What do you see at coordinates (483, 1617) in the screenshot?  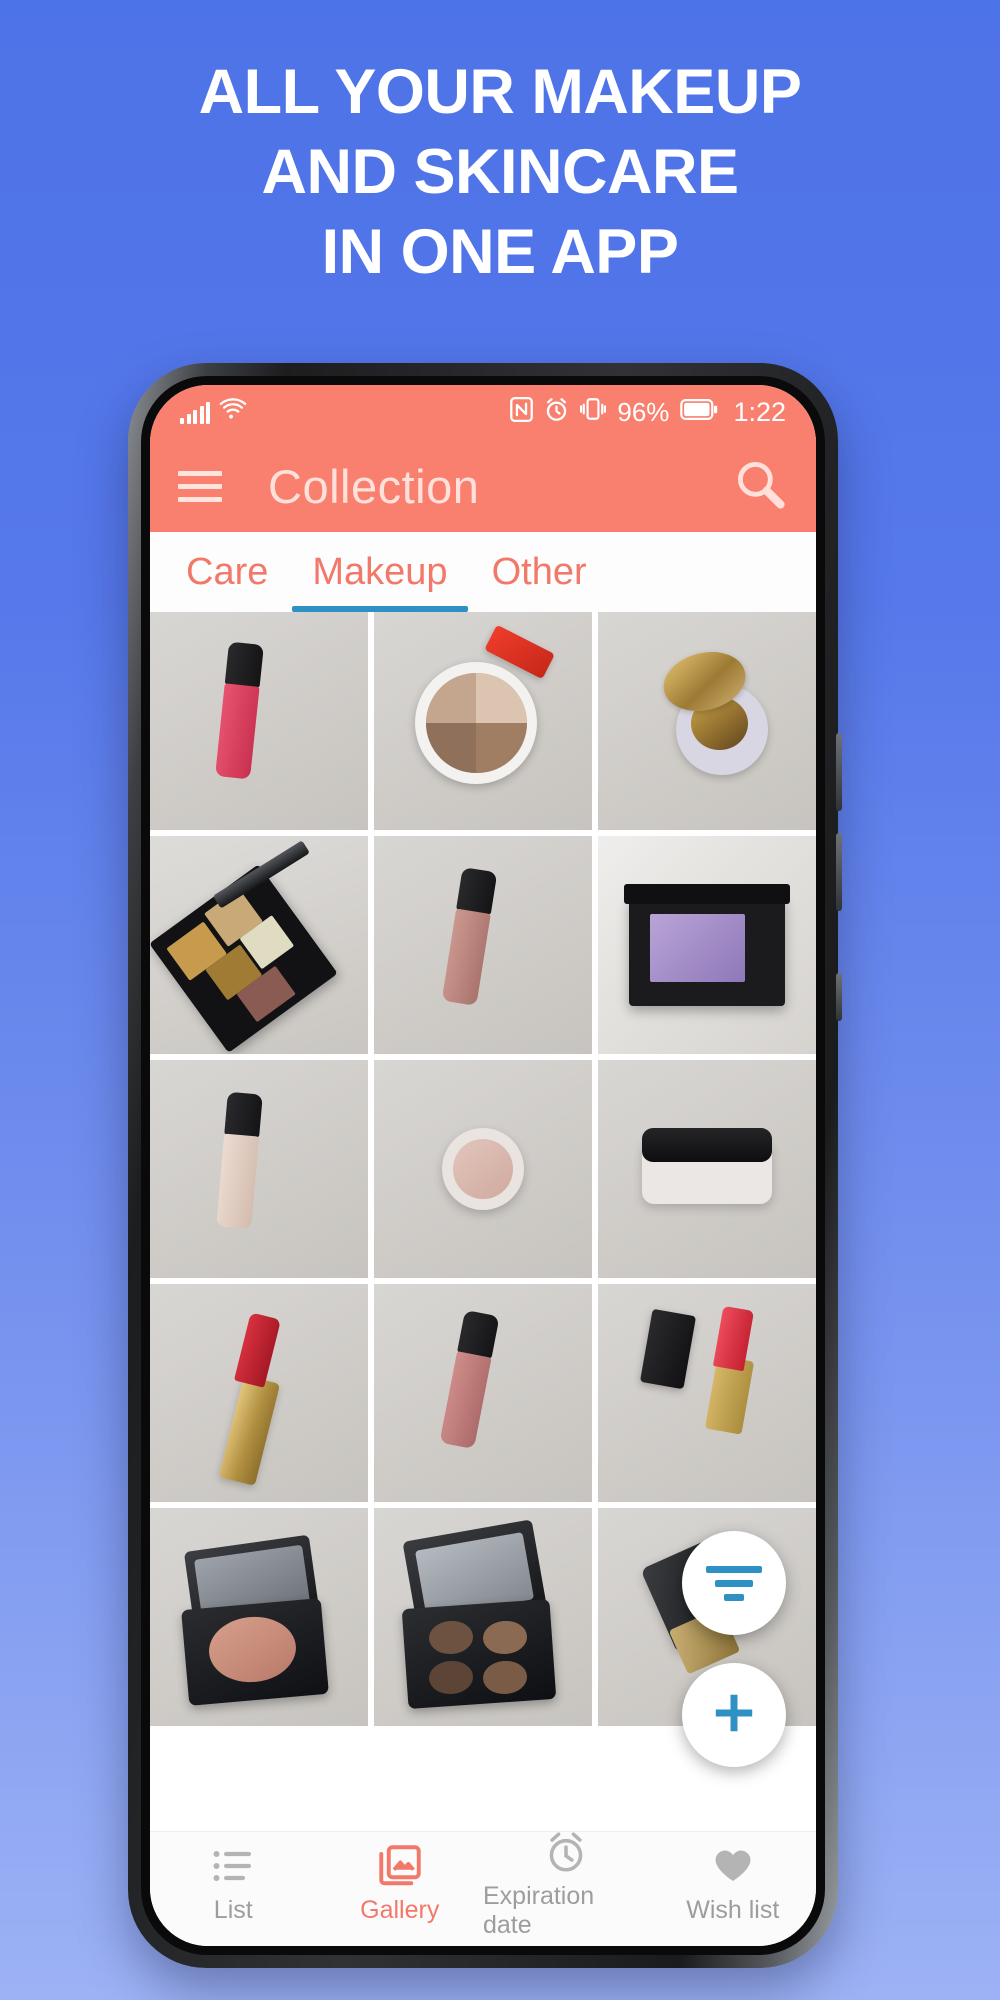 I see `gallery-item-four-pan-eyeshadow-compact` at bounding box center [483, 1617].